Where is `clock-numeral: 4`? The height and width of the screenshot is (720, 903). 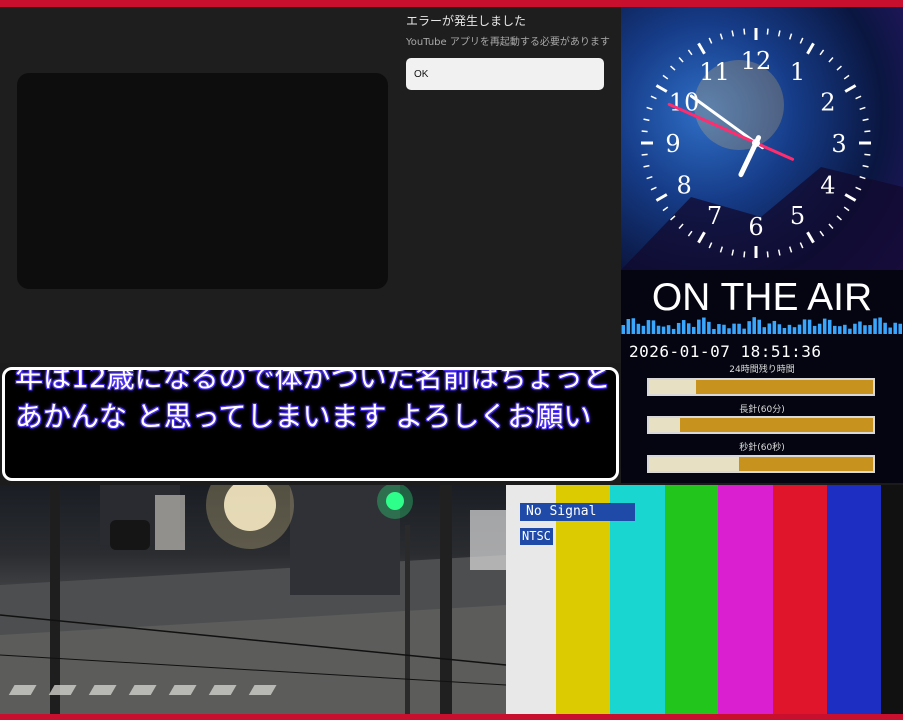 clock-numeral: 4 is located at coordinates (827, 186).